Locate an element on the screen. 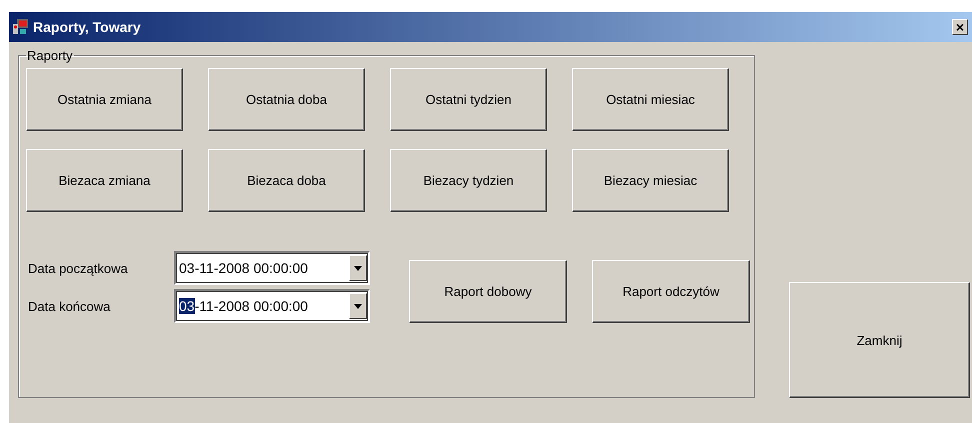 The width and height of the screenshot is (972, 423). report-button: Ostatnia zmiana is located at coordinates (104, 99).